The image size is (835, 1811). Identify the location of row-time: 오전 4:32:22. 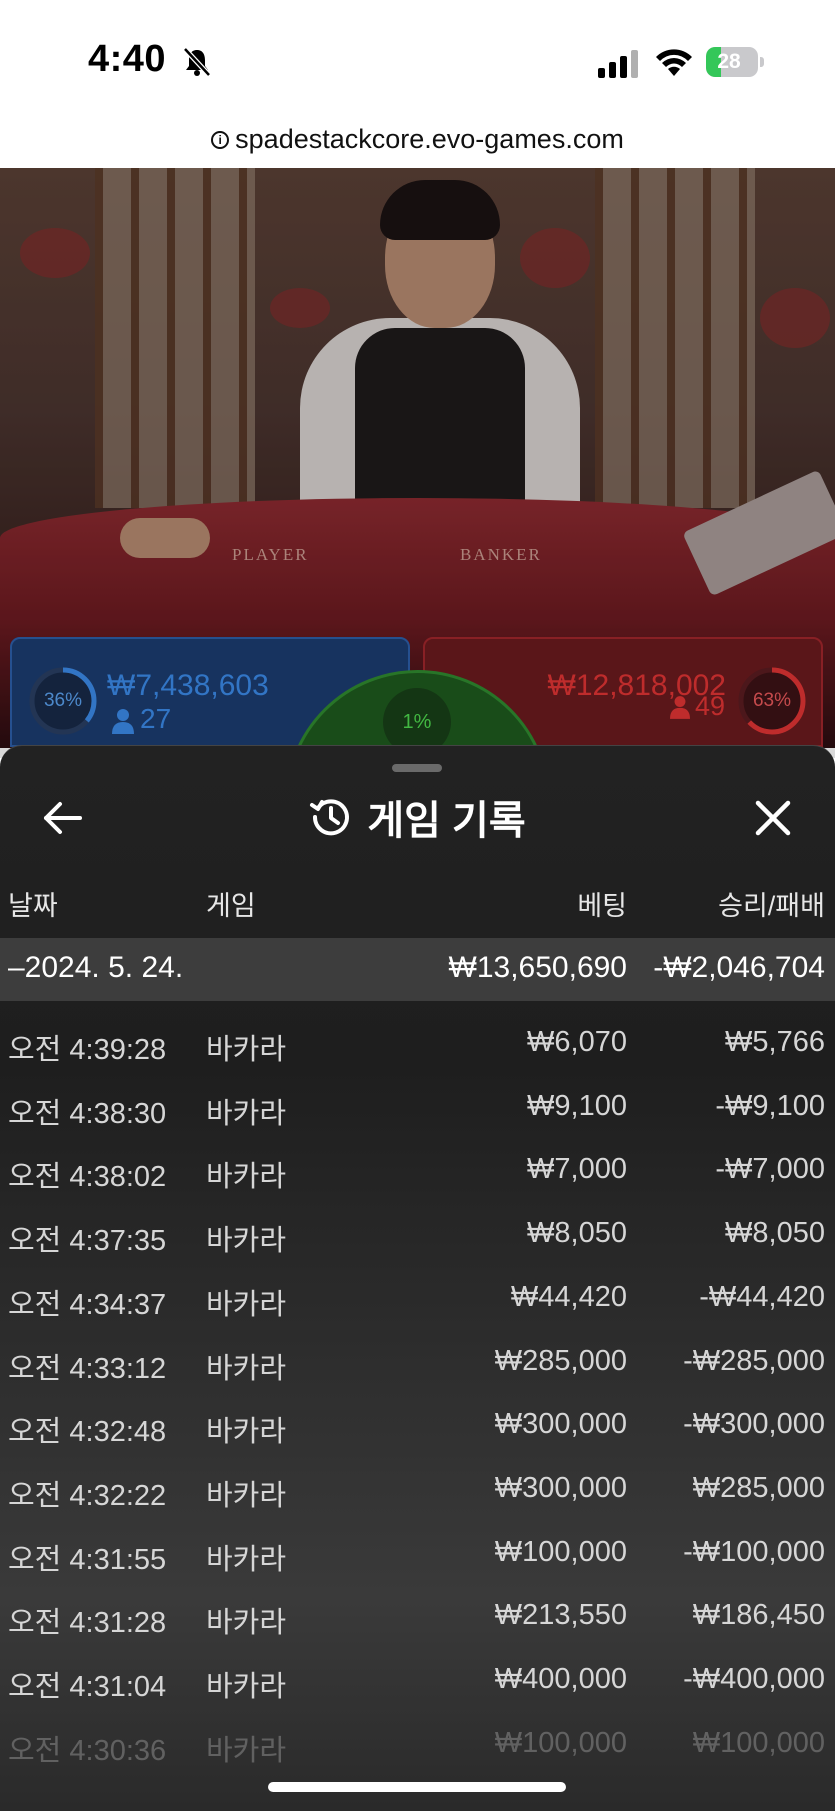
(87, 1495).